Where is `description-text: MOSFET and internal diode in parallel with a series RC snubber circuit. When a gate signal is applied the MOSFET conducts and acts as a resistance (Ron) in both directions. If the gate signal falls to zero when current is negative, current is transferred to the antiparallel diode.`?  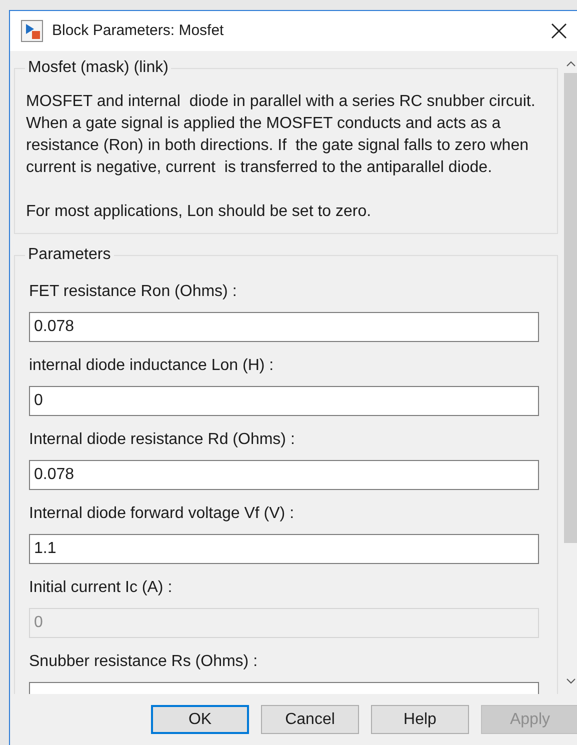
description-text: MOSFET and internal diode in parallel with a series RC snubber circuit. When a gate signal is applied the MOSFET conducts and acts as a resistance (Ron) in both directions. If the gate signal falls to zero when current is negative, current is transferred to the antiparallel diode. is located at coordinates (281, 135).